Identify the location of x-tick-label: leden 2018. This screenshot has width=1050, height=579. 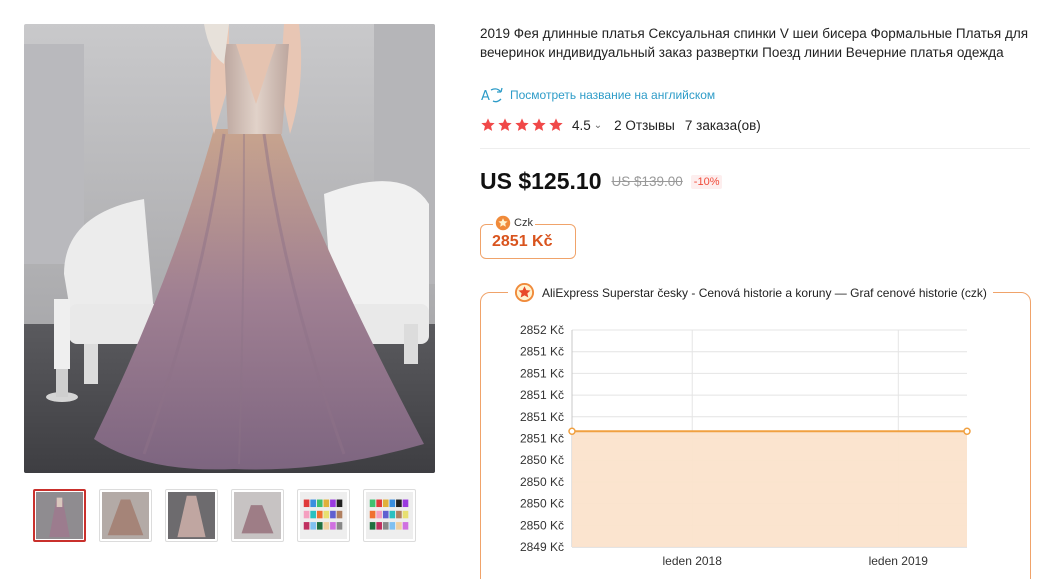
(693, 561).